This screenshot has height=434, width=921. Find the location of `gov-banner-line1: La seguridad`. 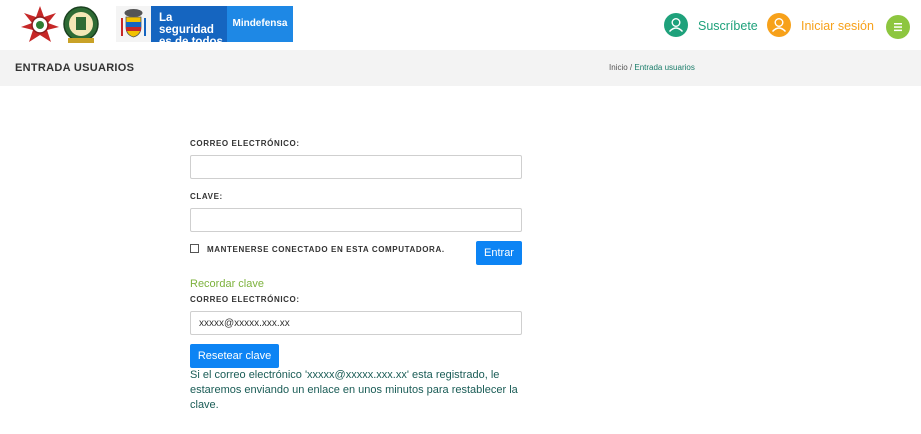

gov-banner-line1: La seguridad is located at coordinates (186, 24).